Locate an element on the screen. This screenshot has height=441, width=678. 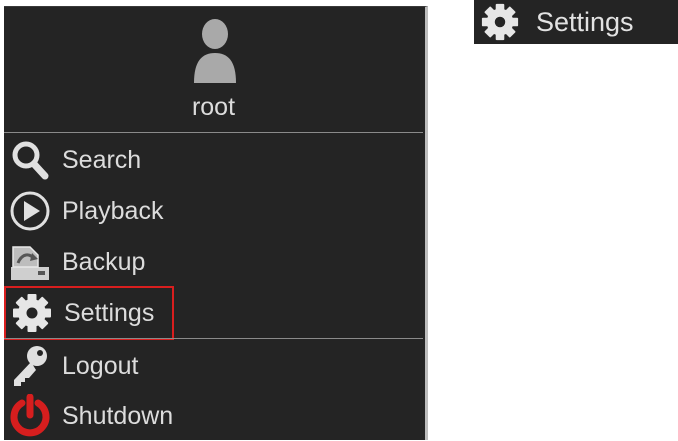
power-icon is located at coordinates (30, 416).